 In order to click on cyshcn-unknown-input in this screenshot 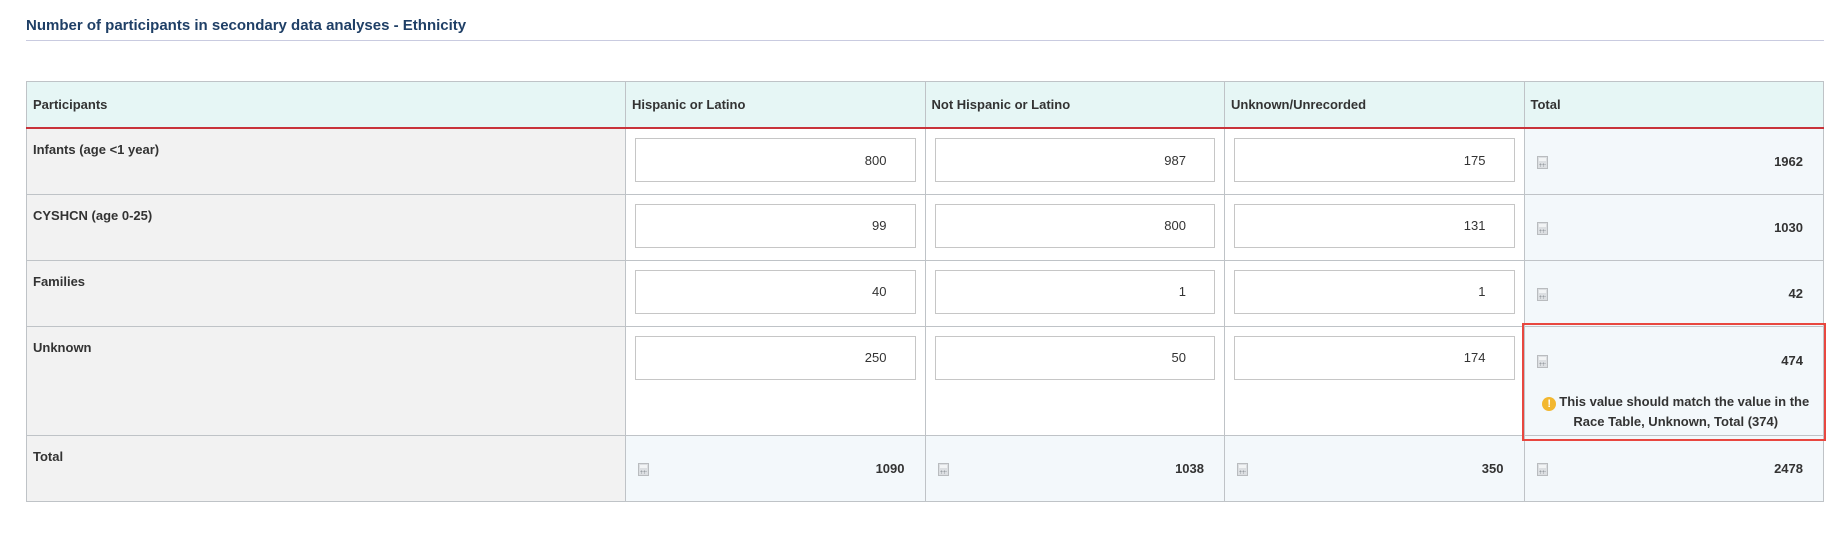, I will do `click(1374, 225)`.